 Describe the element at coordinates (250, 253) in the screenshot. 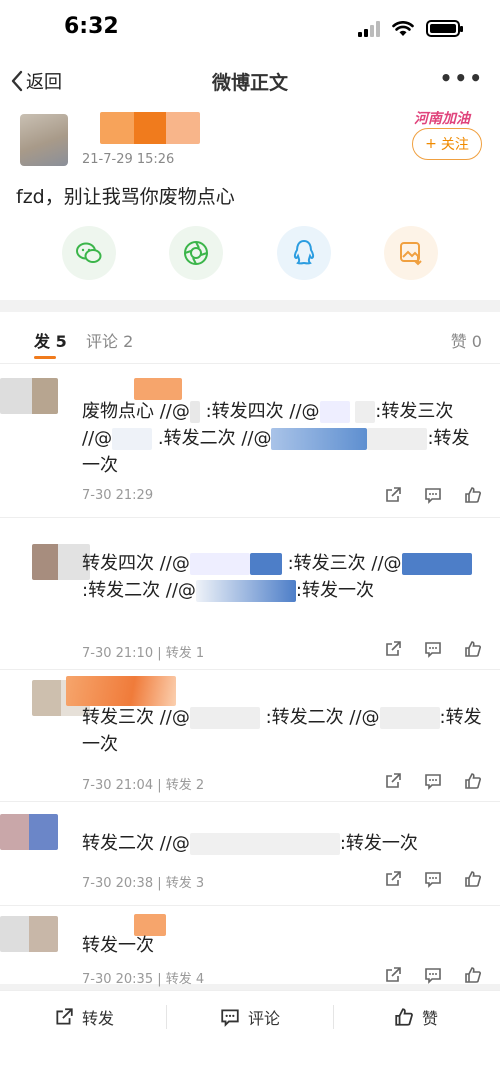

I see `share-row` at that location.